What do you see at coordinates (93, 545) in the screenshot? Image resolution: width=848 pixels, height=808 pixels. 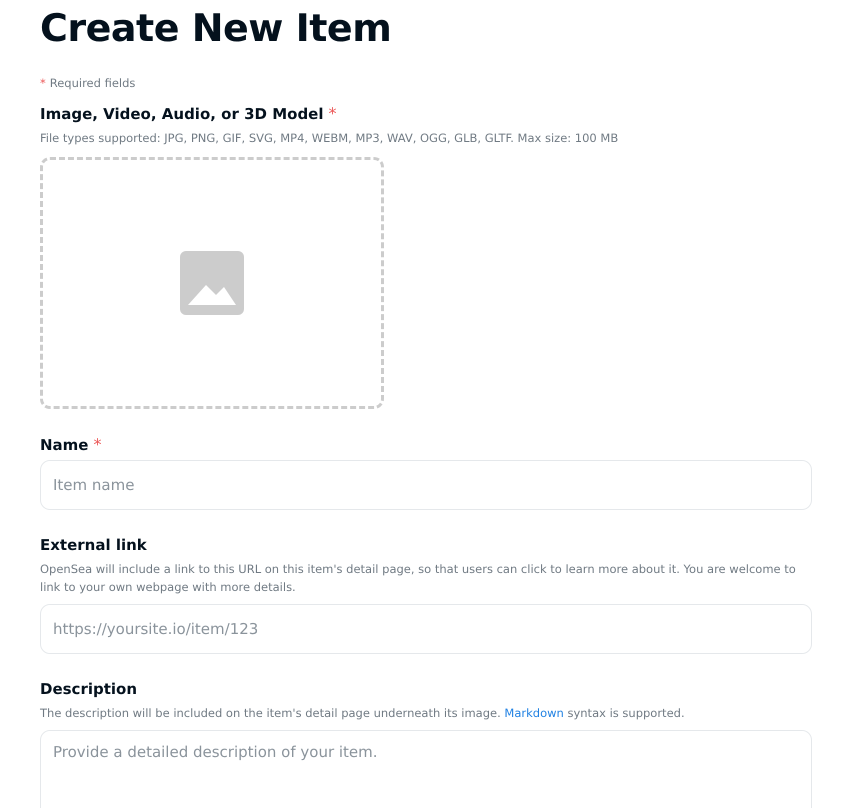 I see `field-label: External link` at bounding box center [93, 545].